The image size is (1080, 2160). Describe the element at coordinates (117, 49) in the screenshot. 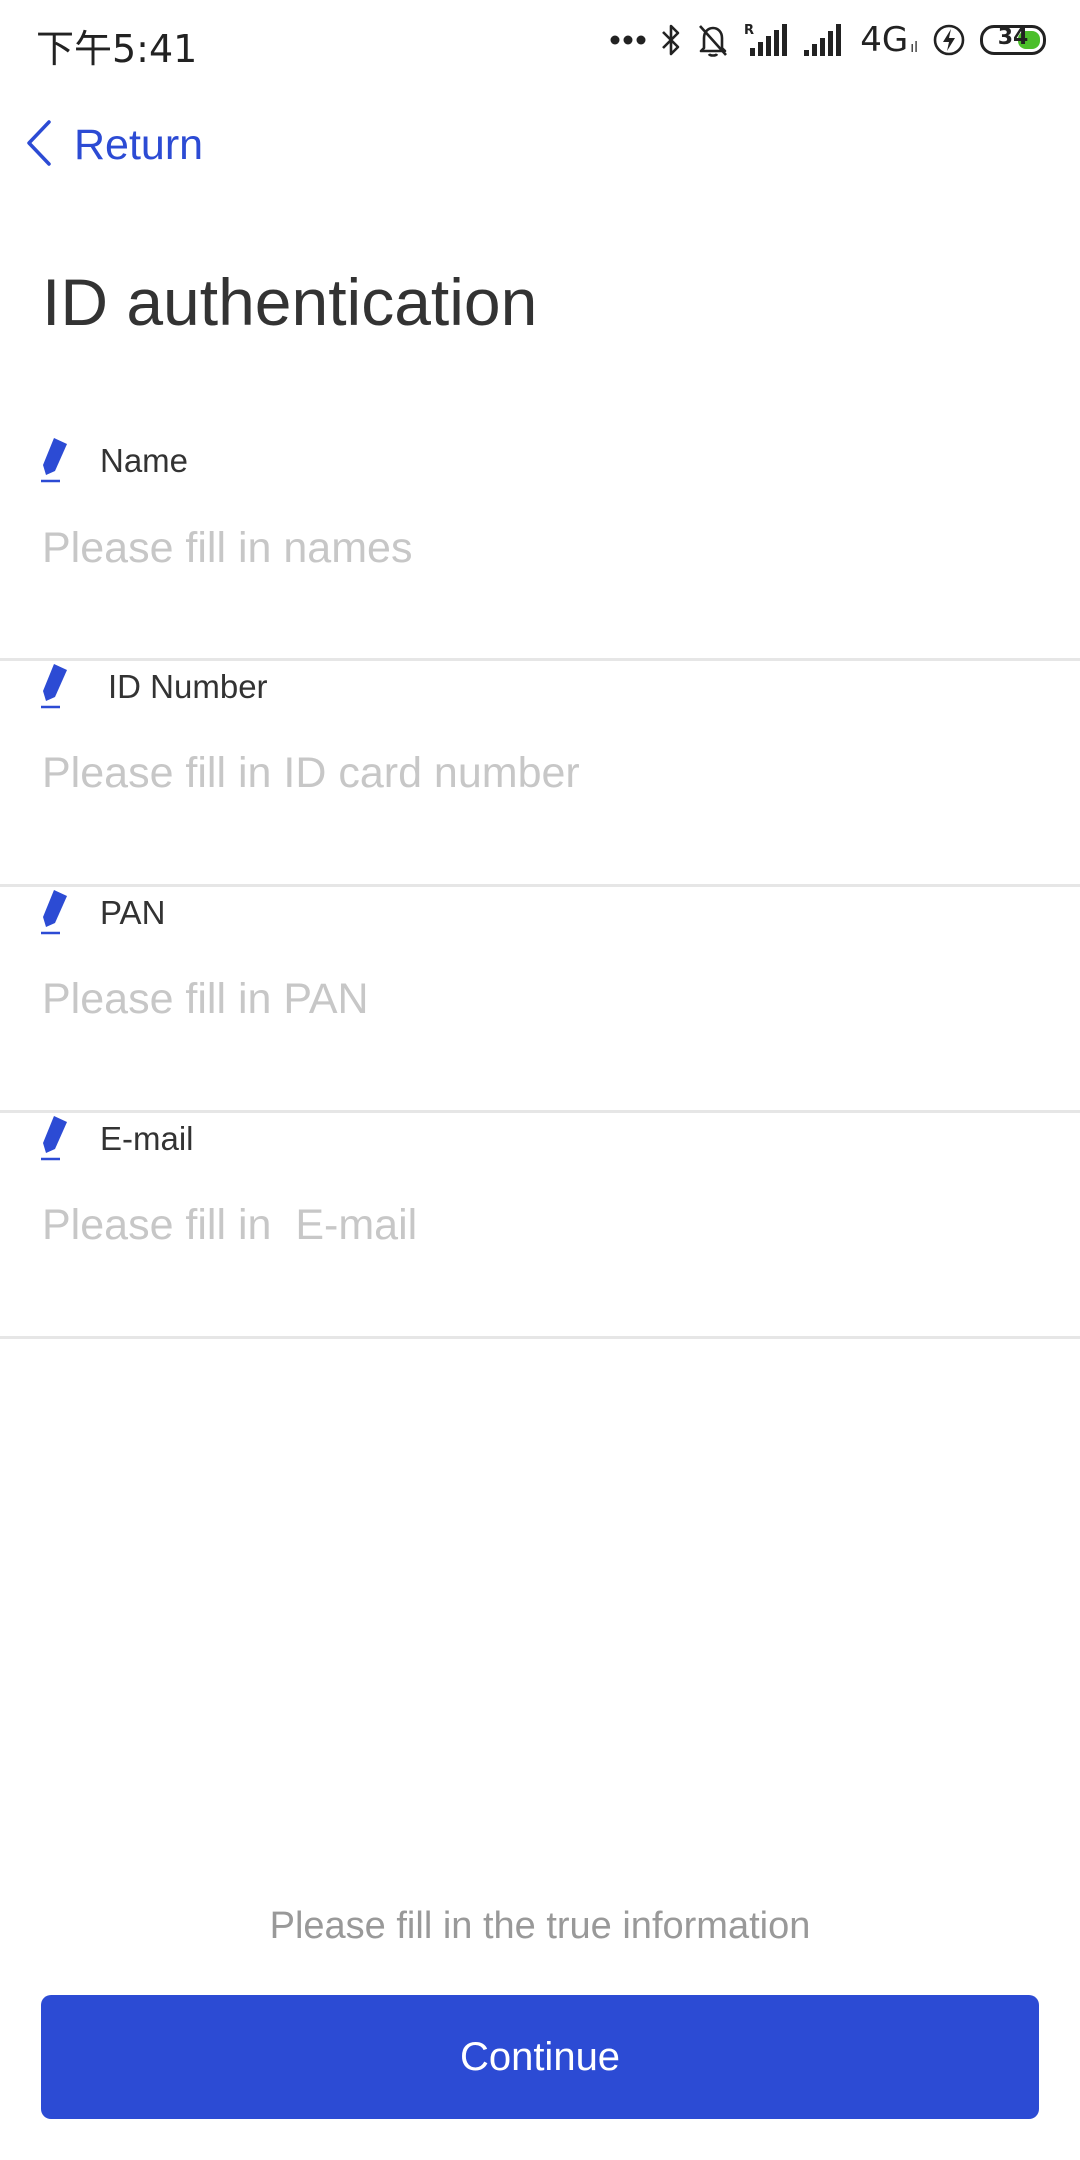

I see `status-time: 下午5:41` at that location.